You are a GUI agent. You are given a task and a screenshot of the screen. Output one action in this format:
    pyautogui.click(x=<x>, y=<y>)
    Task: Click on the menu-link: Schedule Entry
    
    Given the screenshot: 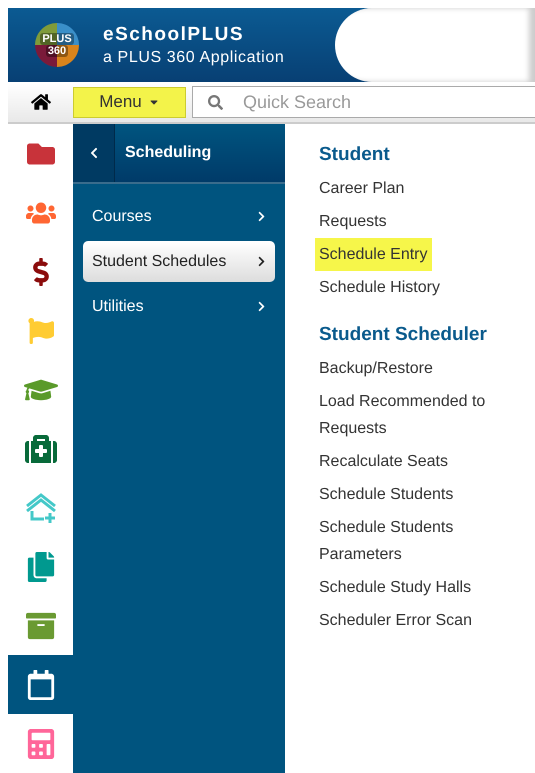 What is the action you would take?
    pyautogui.click(x=373, y=254)
    